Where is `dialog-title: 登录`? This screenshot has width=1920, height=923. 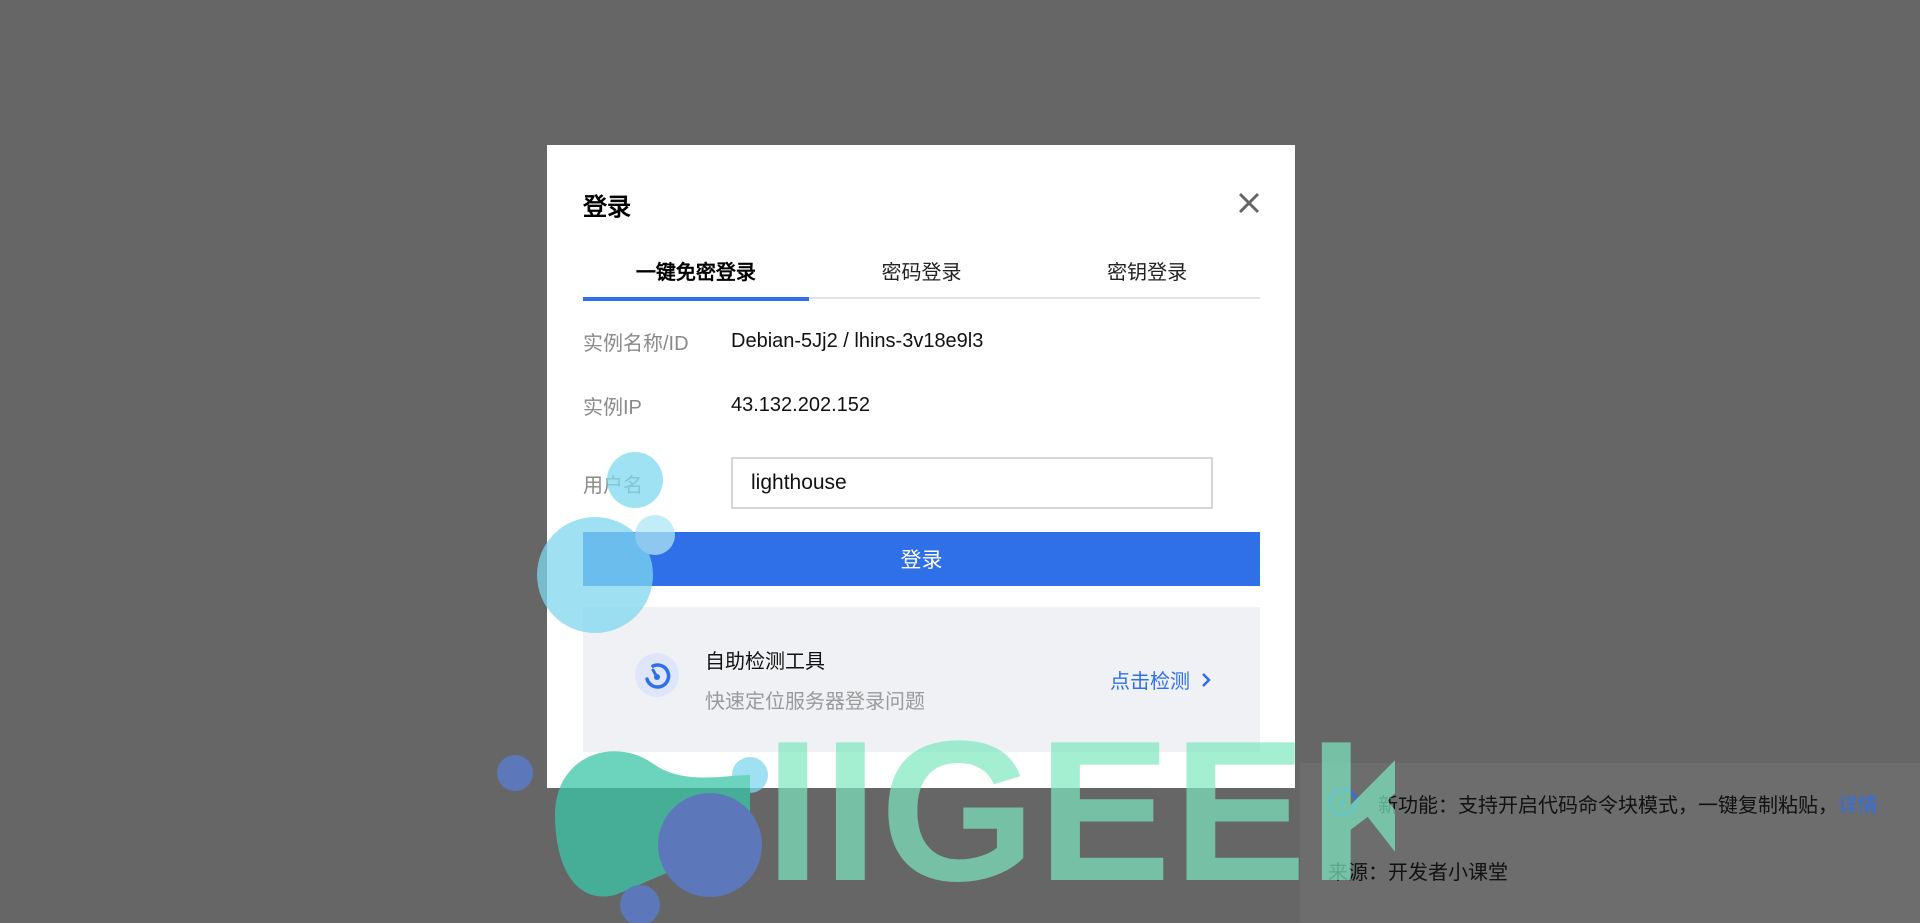 dialog-title: 登录 is located at coordinates (607, 207).